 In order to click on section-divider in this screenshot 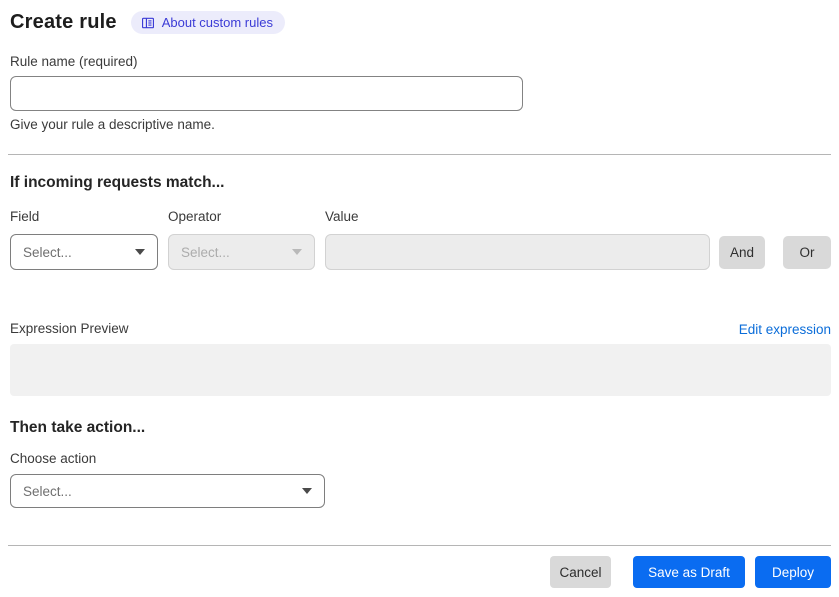, I will do `click(419, 154)`.